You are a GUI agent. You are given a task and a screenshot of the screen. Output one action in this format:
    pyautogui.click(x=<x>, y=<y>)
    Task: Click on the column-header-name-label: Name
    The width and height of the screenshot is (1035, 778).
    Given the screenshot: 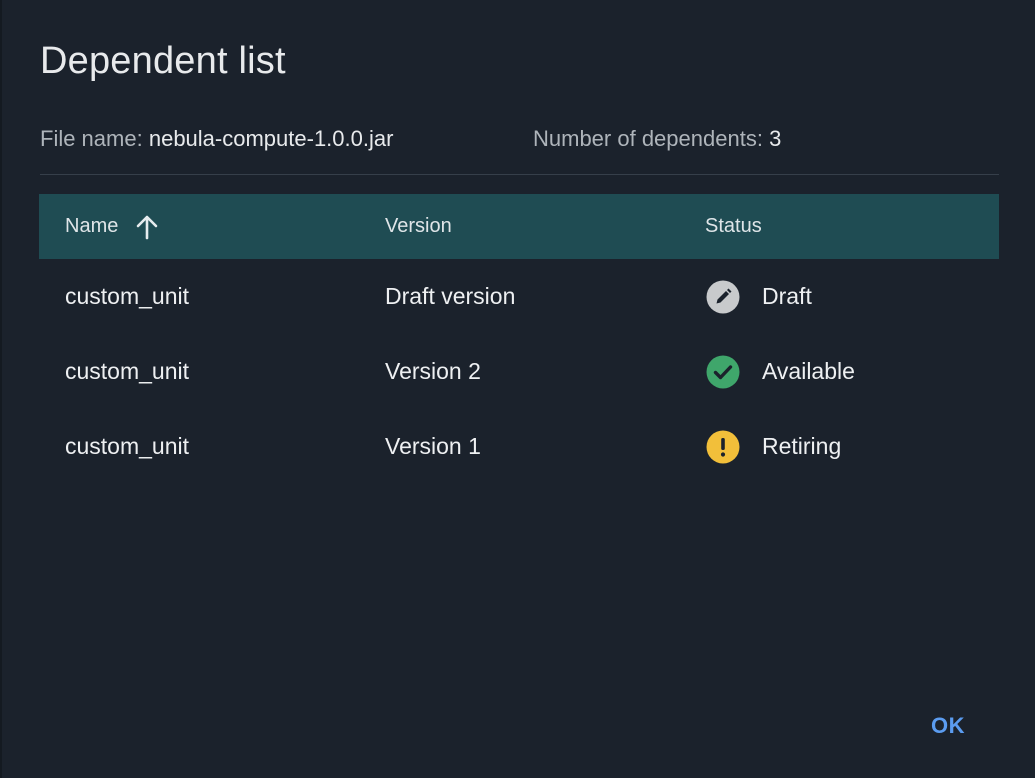 What is the action you would take?
    pyautogui.click(x=92, y=226)
    